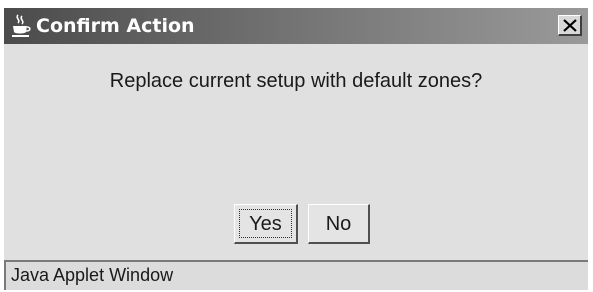 Image resolution: width=593 pixels, height=292 pixels. I want to click on yes-button-label: Yes, so click(265, 223).